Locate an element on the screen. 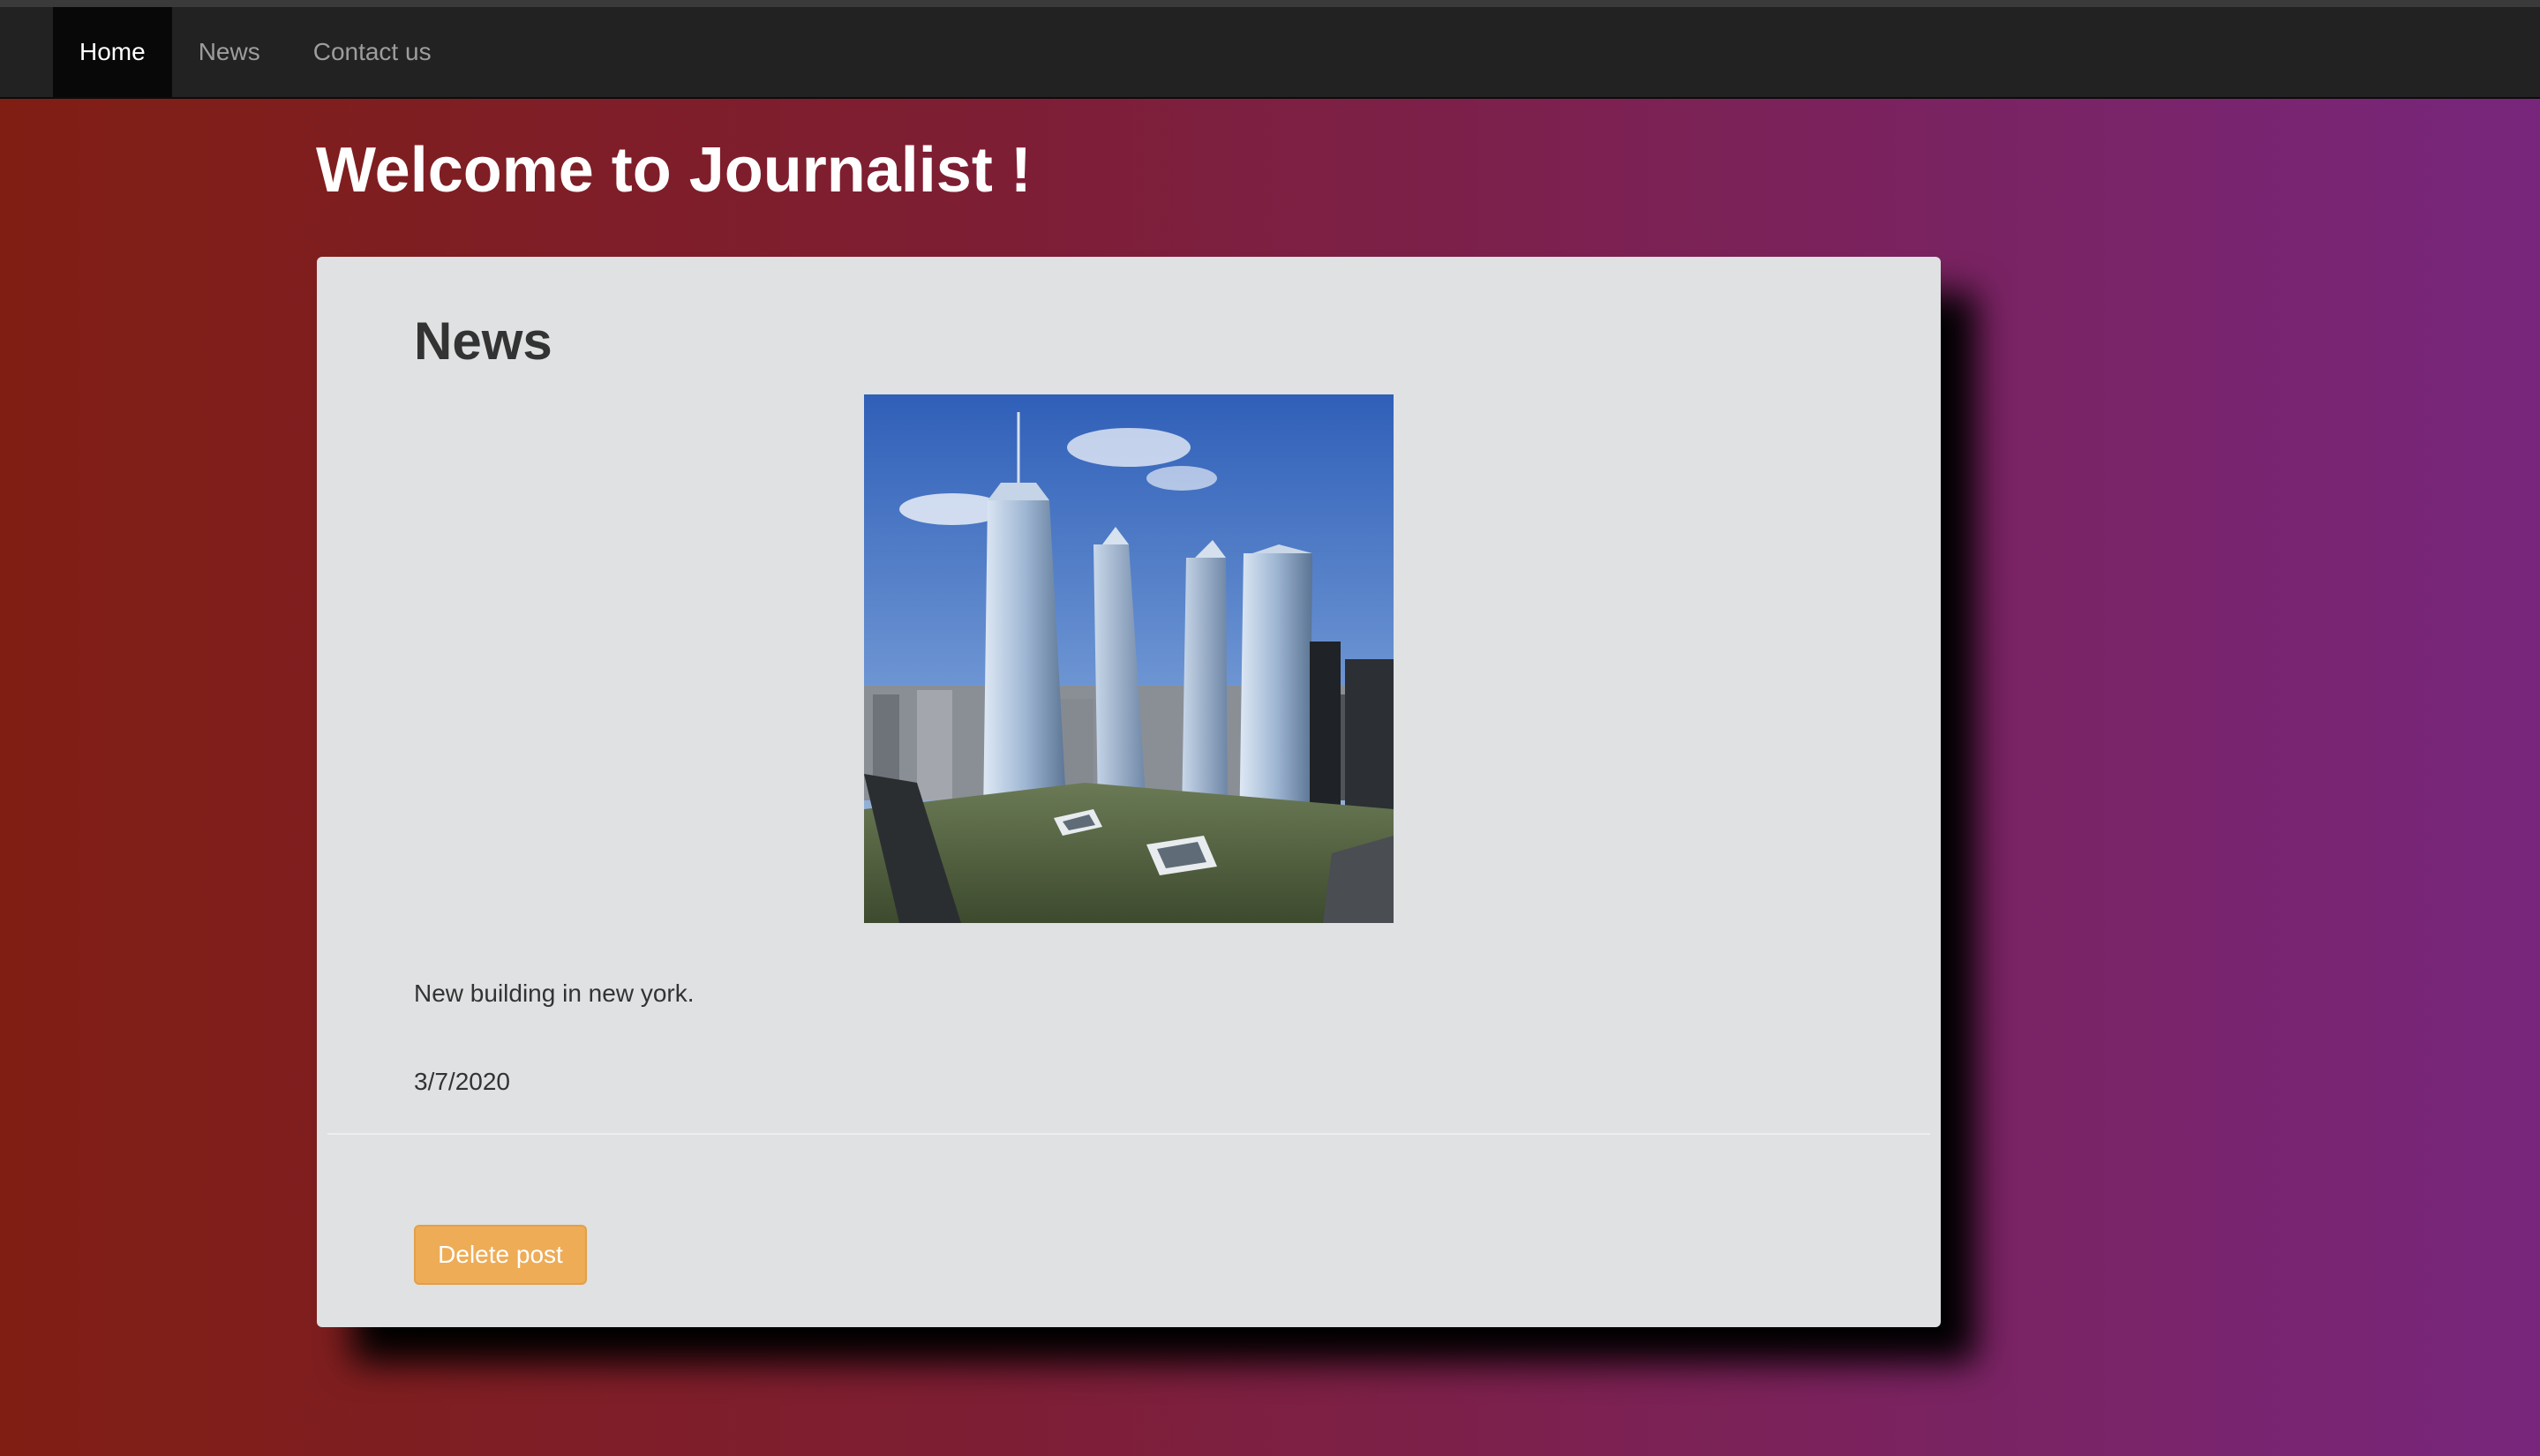 Image resolution: width=2540 pixels, height=1456 pixels. main-nav: Home News Contact us is located at coordinates (256, 52).